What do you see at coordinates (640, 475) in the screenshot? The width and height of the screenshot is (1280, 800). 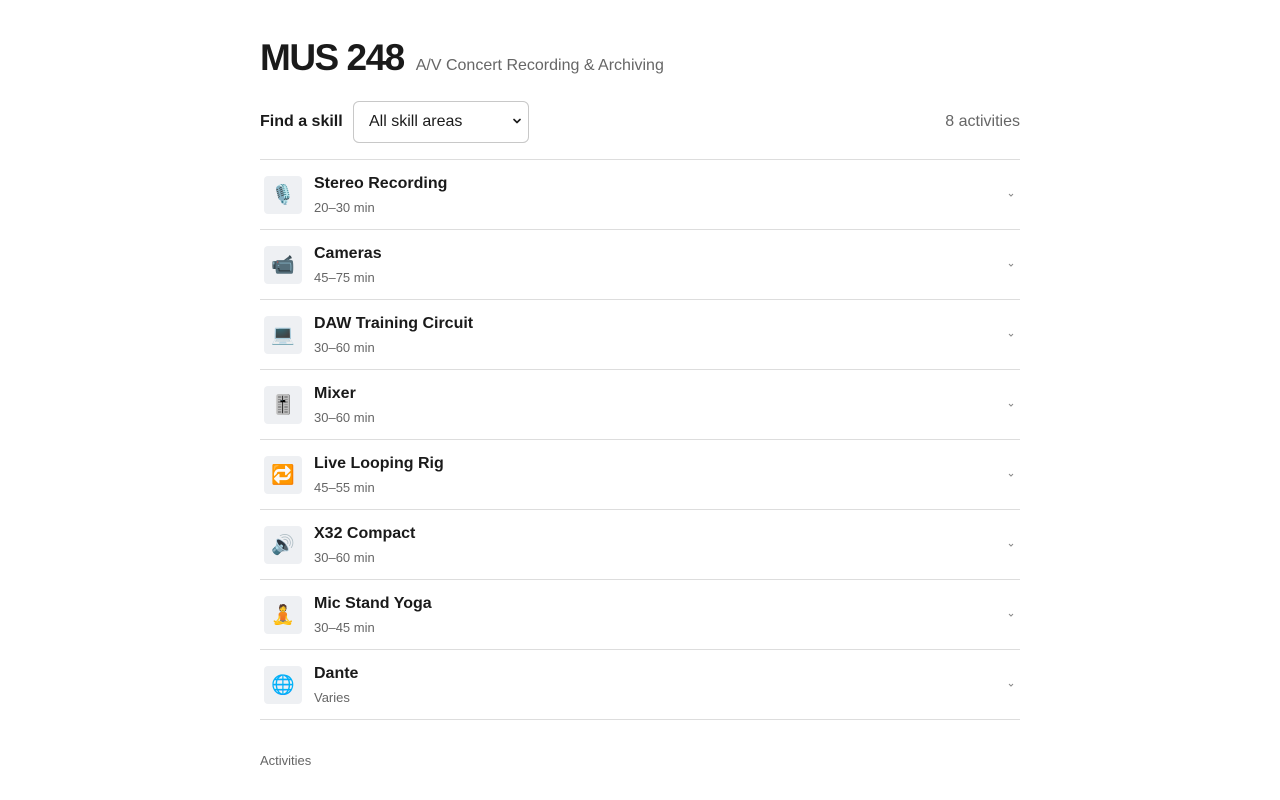 I see `activity-item-live-looping-rig: 🔁 Live Looping Rig 45–55 min` at bounding box center [640, 475].